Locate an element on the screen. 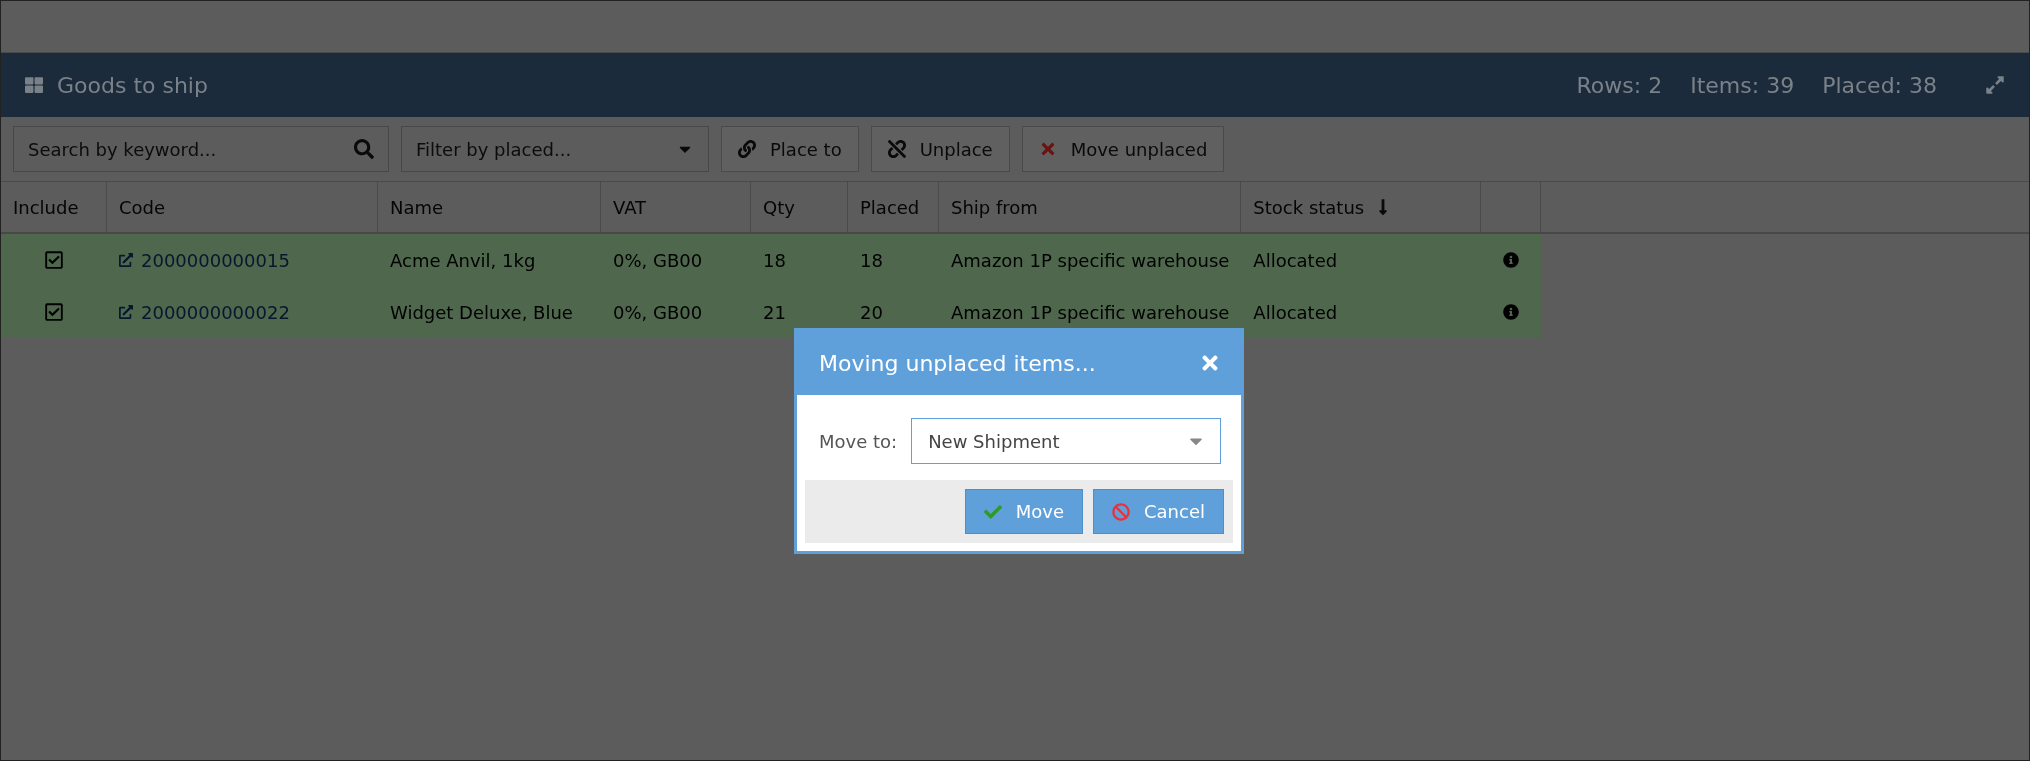 Image resolution: width=2030 pixels, height=761 pixels. toolbar-button: Move unplaced is located at coordinates (1123, 149).